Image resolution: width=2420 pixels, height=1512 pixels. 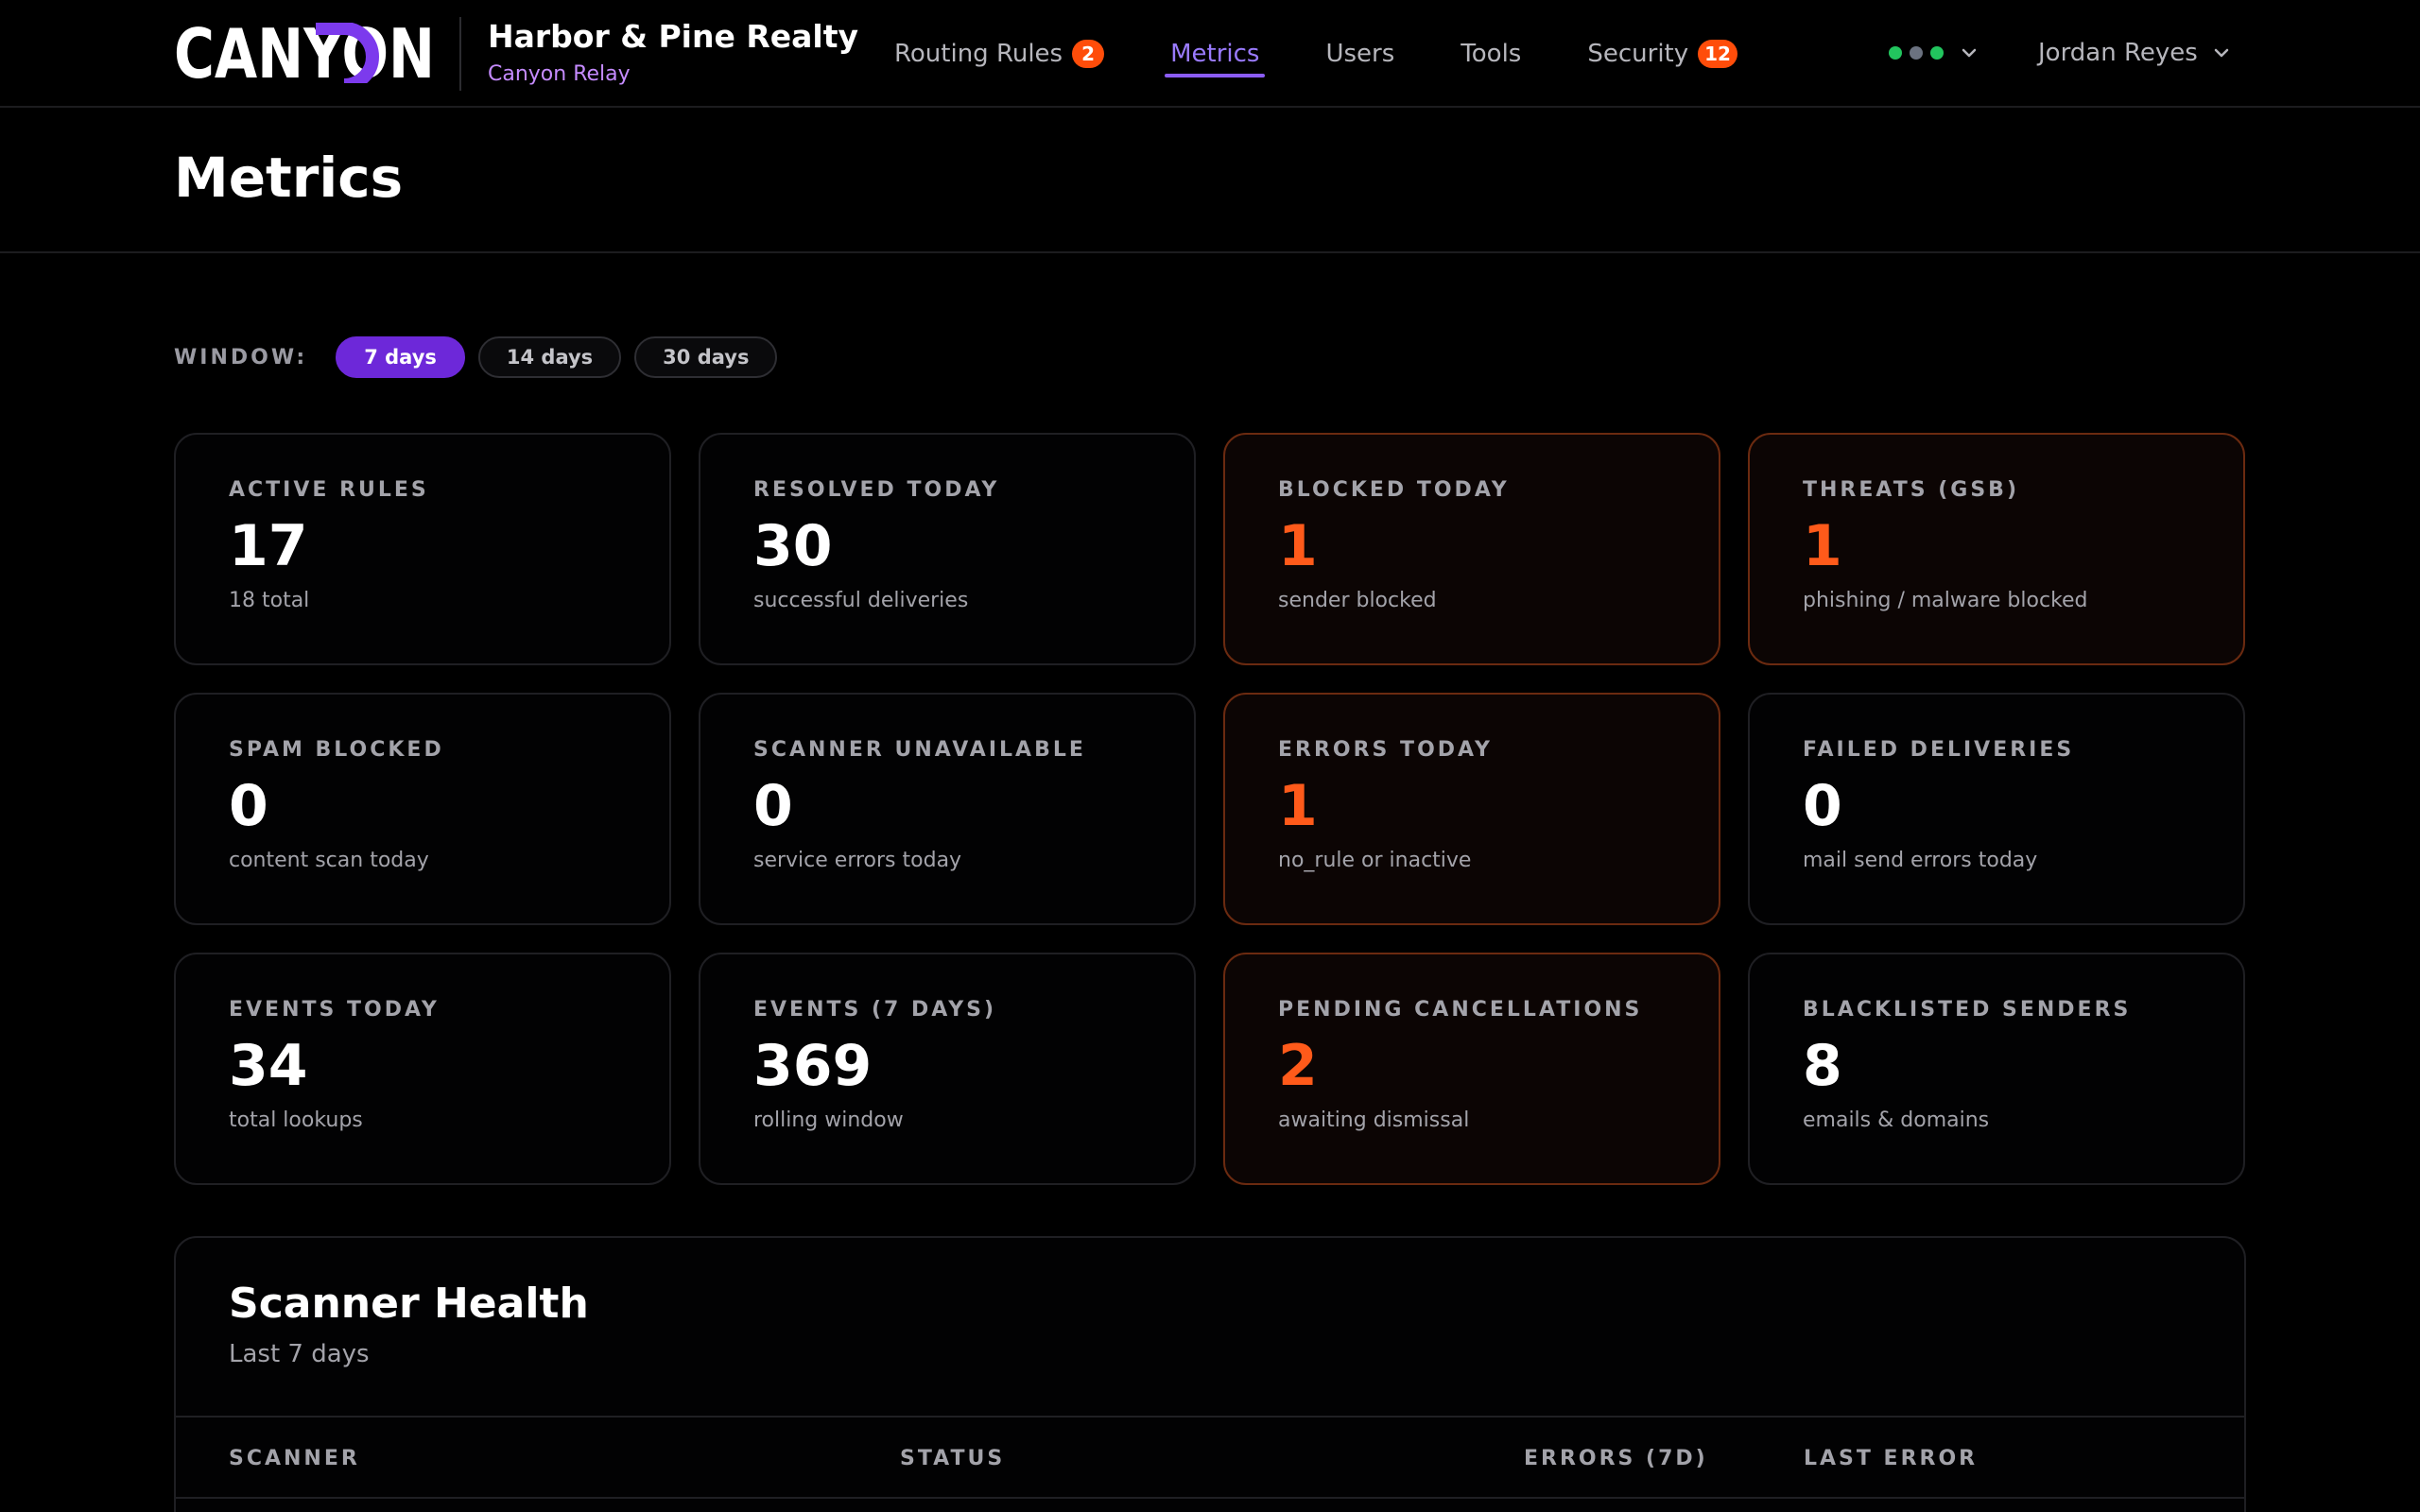 I want to click on stat-subtext: service errors today, so click(x=857, y=860).